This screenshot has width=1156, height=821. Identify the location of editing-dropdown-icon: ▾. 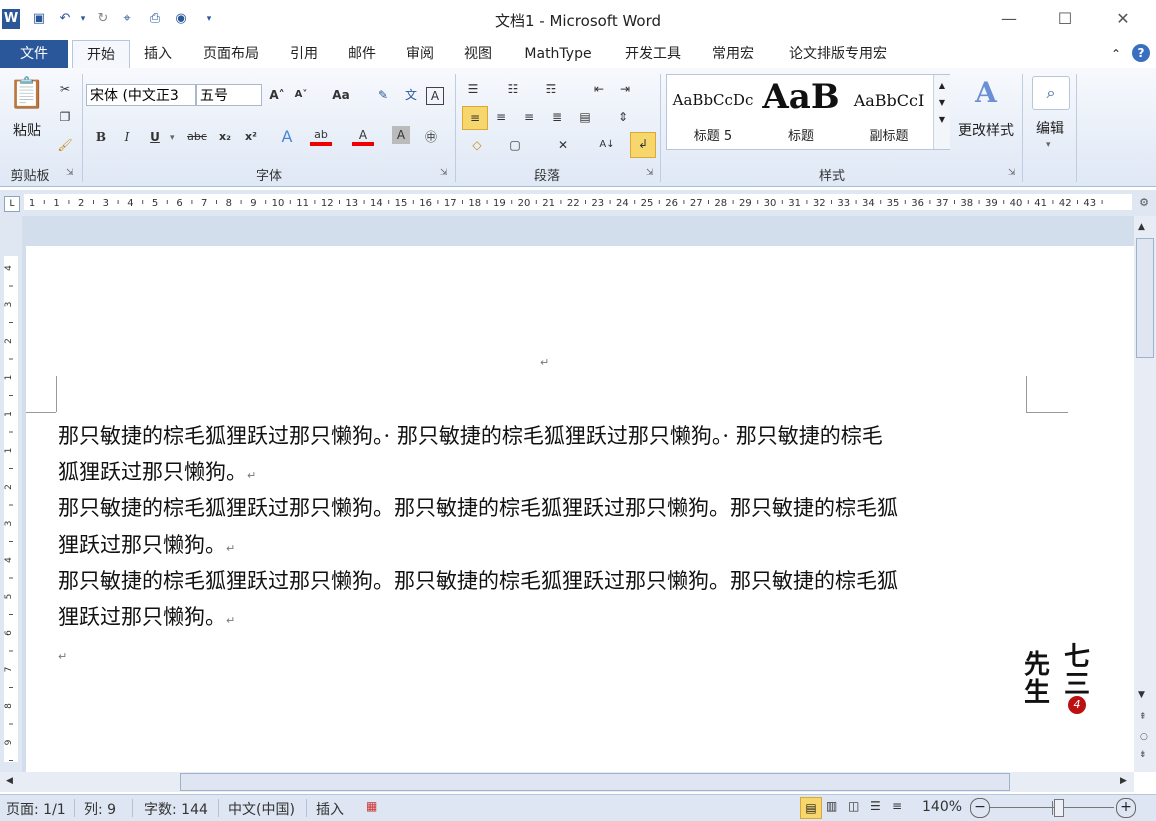
(1048, 145).